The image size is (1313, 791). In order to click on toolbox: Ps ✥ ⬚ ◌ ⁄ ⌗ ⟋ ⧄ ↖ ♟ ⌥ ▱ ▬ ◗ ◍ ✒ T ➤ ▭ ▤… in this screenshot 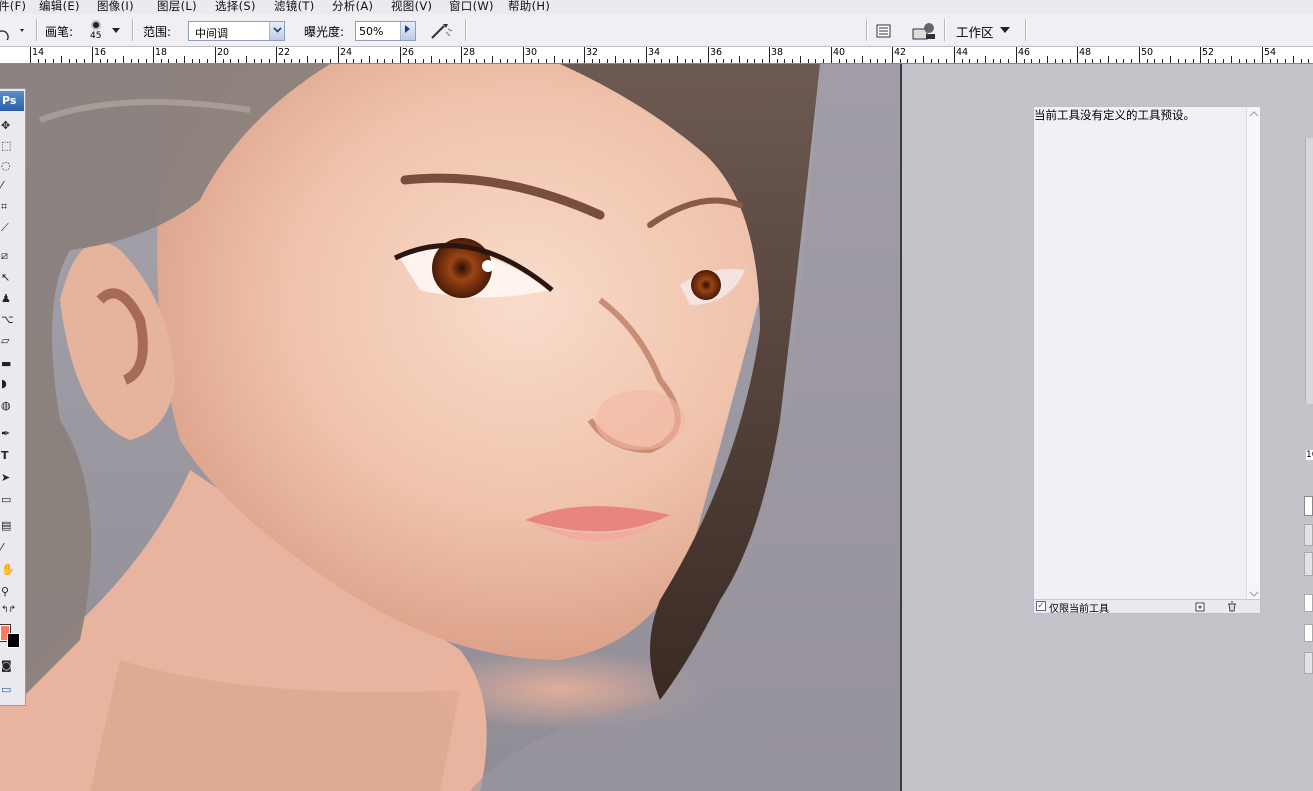, I will do `click(13, 397)`.